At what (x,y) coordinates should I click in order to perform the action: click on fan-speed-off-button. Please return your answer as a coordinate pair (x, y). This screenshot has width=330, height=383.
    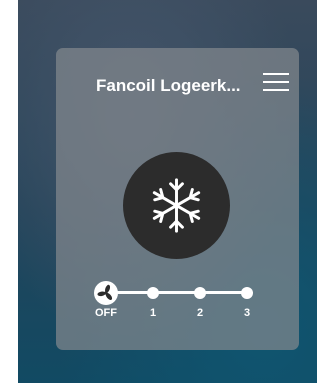
    Looking at the image, I should click on (106, 293).